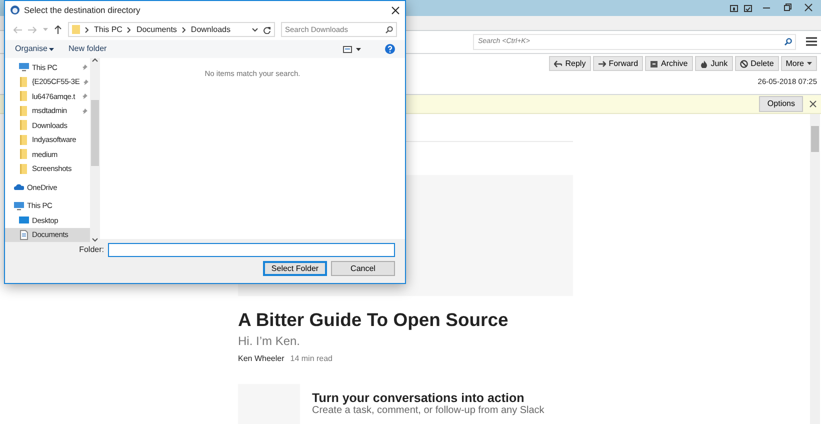  What do you see at coordinates (24, 220) in the screenshot?
I see `desktop-icon` at bounding box center [24, 220].